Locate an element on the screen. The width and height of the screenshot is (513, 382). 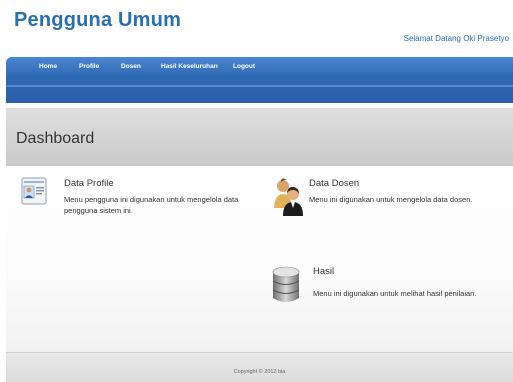
site-title: Pengguna Umum is located at coordinates (98, 20).